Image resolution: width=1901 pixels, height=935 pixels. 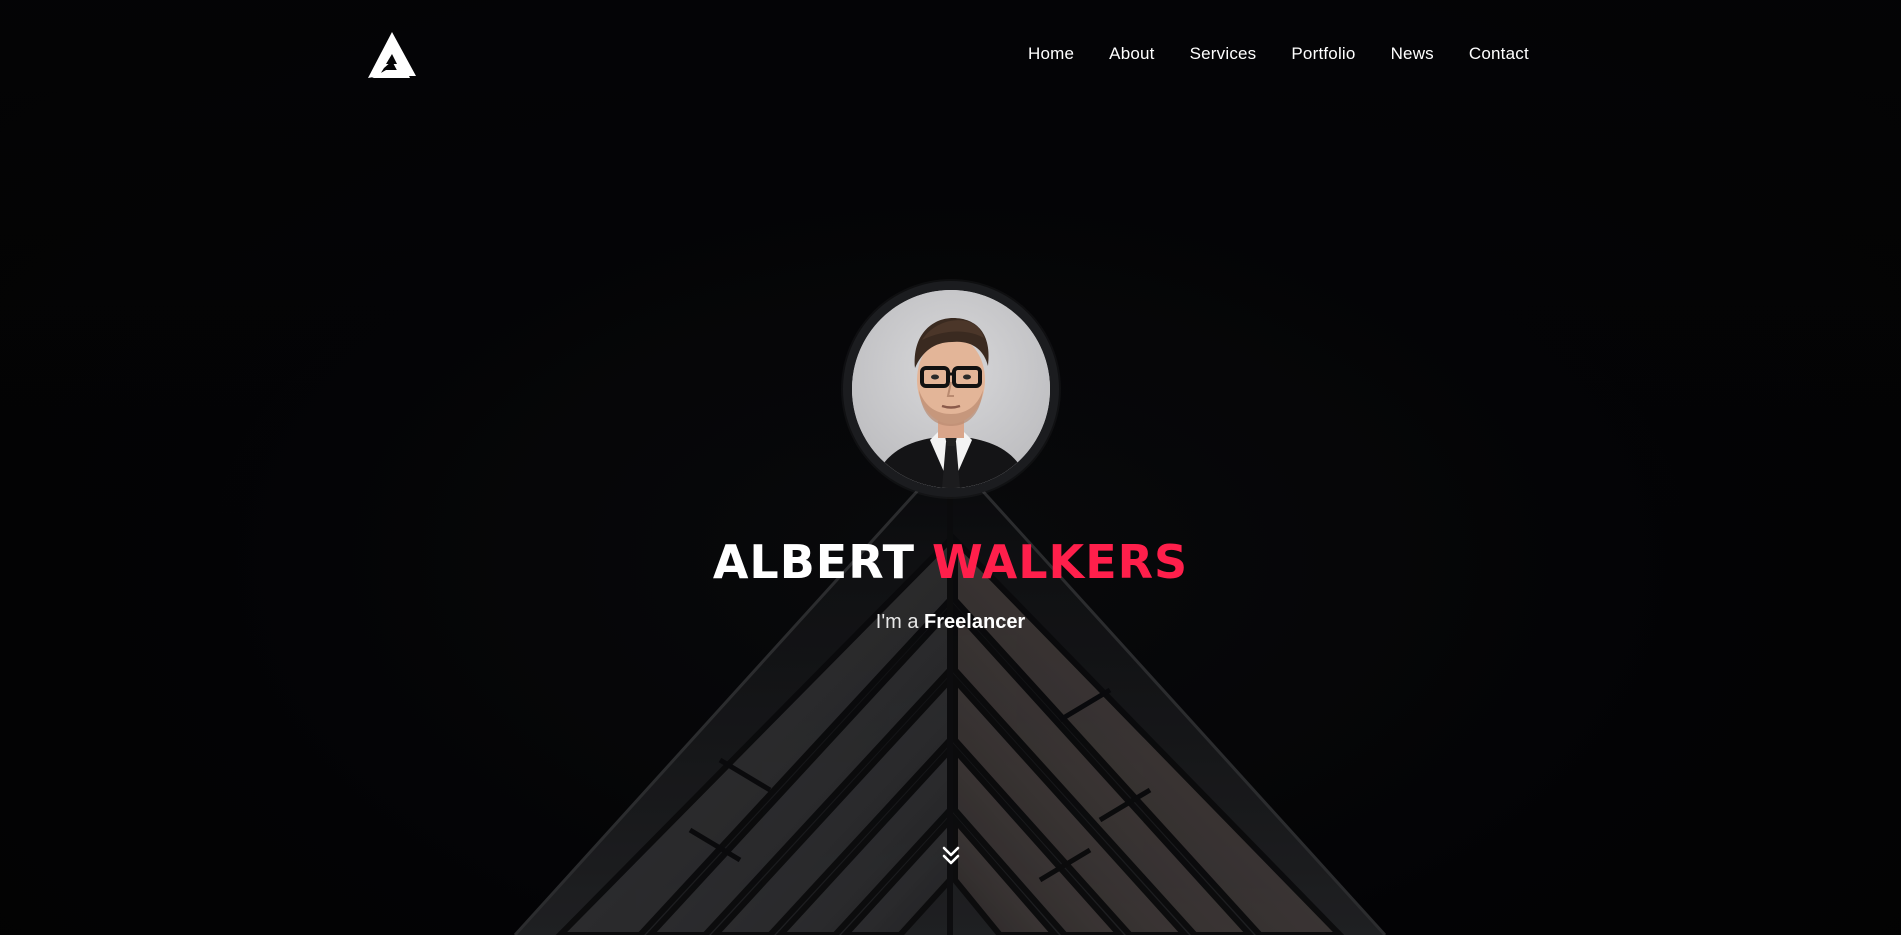 What do you see at coordinates (897, 622) in the screenshot?
I see `hero-subtitle-prefix: I'm a` at bounding box center [897, 622].